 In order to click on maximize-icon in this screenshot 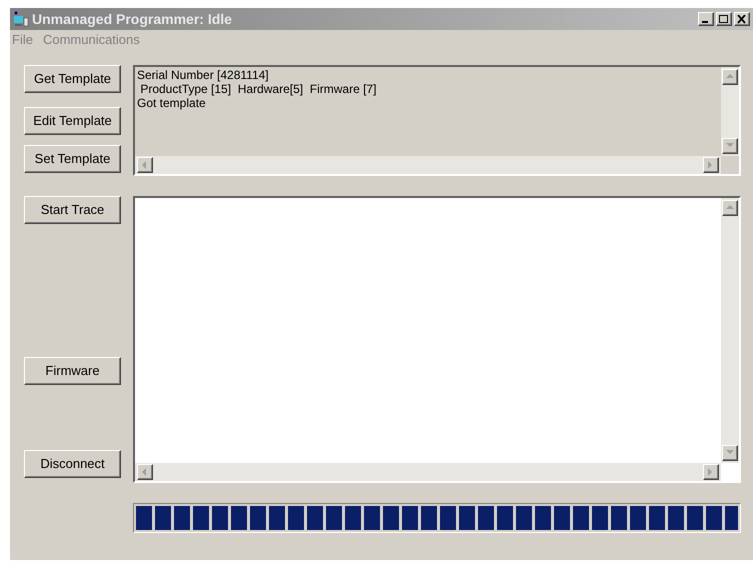, I will do `click(724, 19)`.